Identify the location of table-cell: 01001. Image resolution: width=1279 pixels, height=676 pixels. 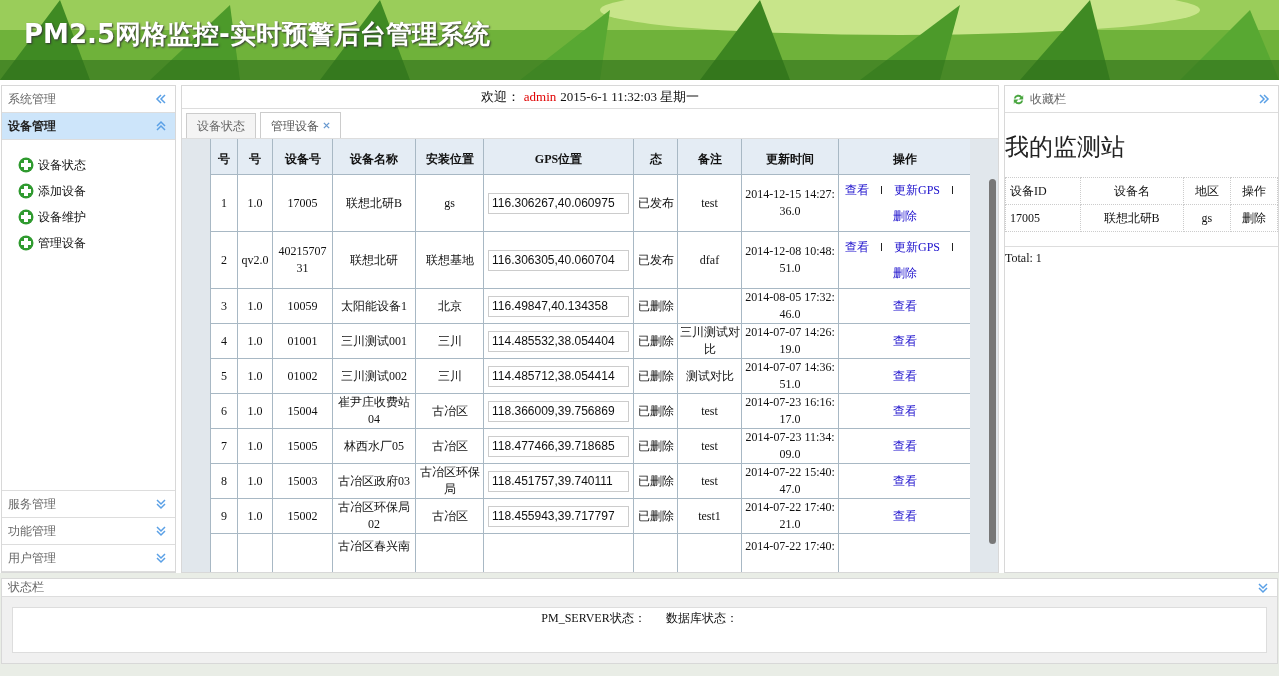
(302, 340).